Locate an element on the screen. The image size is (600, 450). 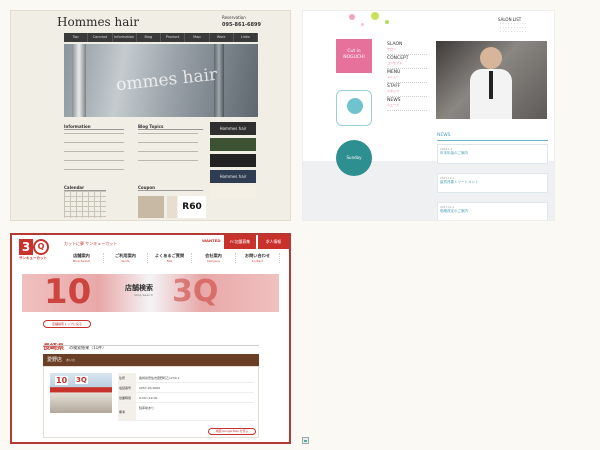
nav-sub: Company is located at coordinates (213, 261).